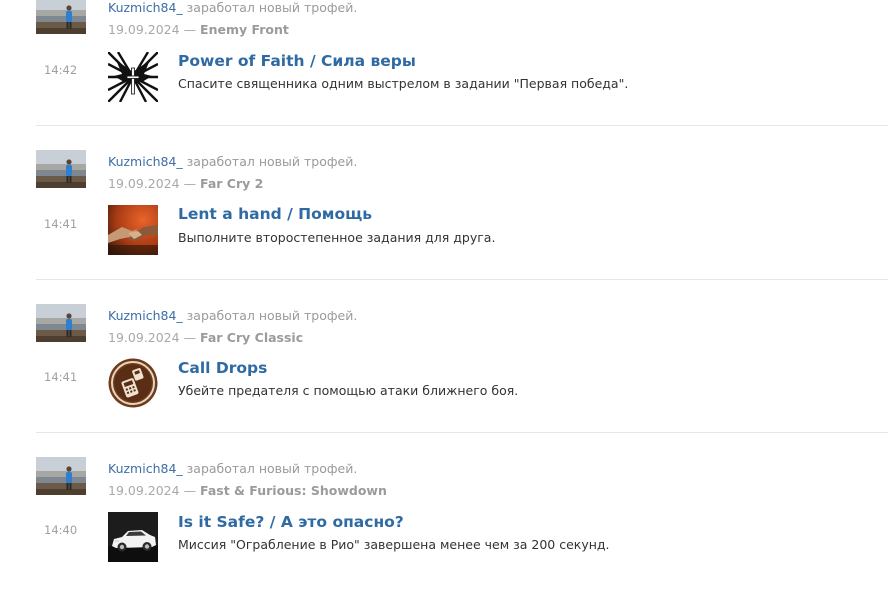 The height and width of the screenshot is (611, 893). I want to click on car-icon, so click(133, 537).